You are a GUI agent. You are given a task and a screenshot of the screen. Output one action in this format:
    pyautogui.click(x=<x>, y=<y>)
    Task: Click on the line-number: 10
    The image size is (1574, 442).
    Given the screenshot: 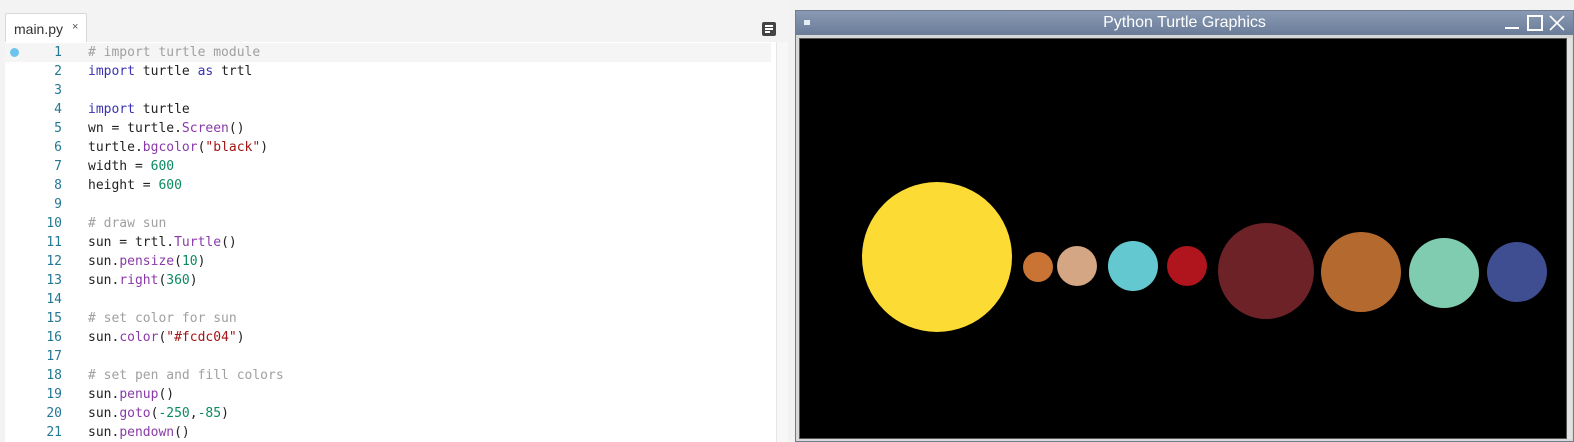 What is the action you would take?
    pyautogui.click(x=54, y=223)
    